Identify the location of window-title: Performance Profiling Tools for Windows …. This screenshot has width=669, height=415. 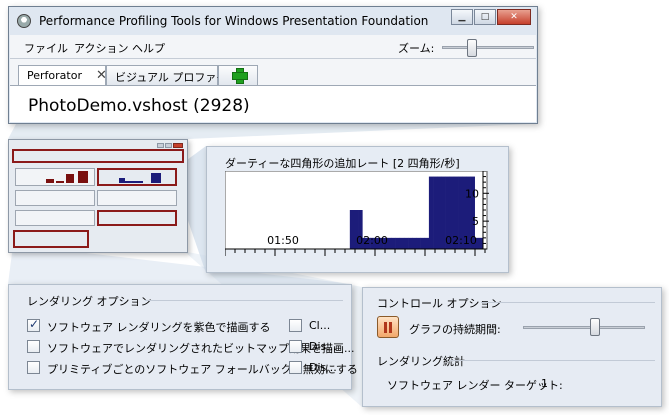
(234, 21).